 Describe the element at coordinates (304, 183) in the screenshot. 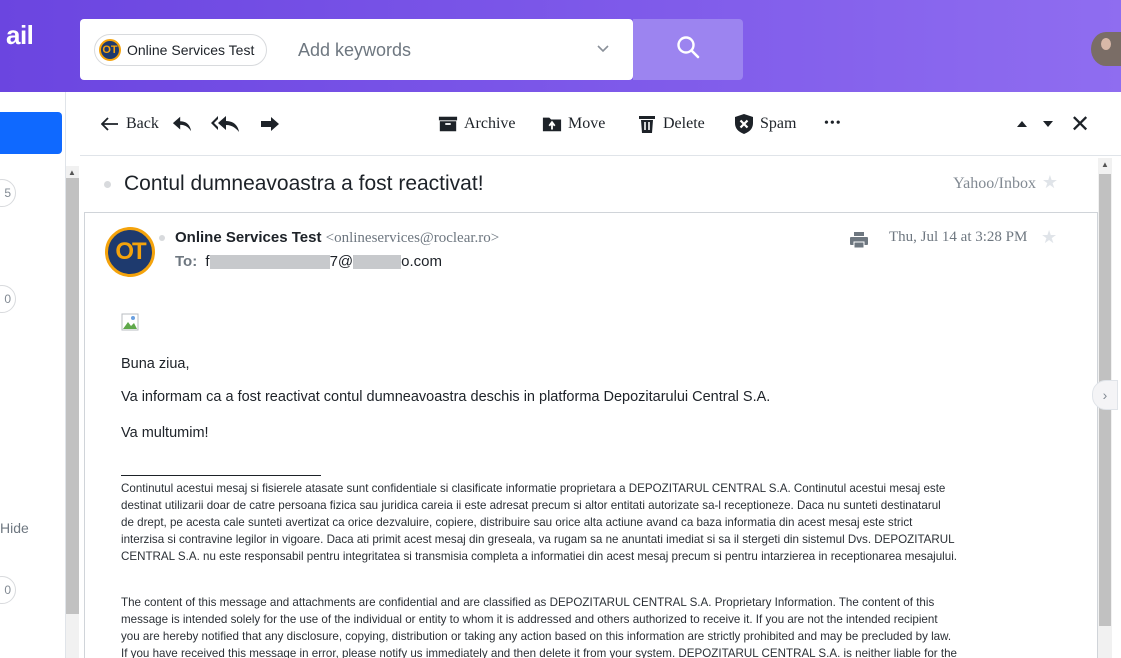

I see `message-subject: Contul dumneavoastra a fost reactivat!` at that location.